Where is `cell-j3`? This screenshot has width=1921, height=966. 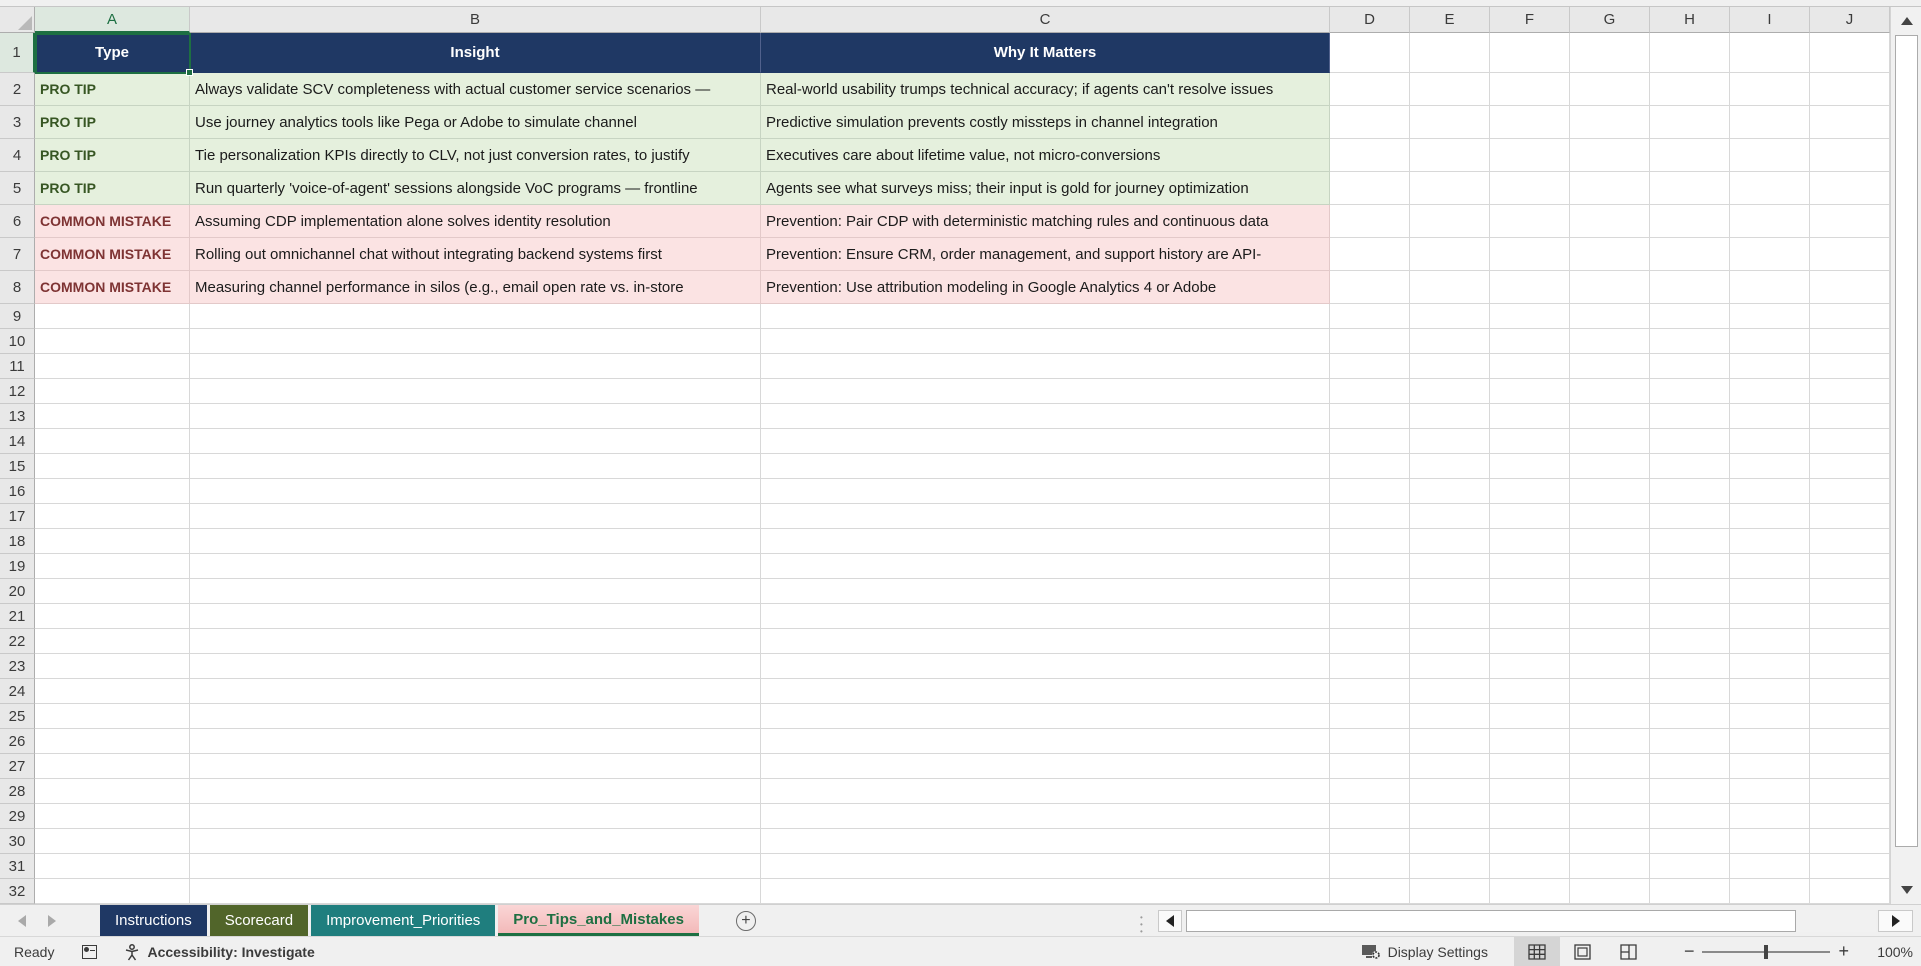 cell-j3 is located at coordinates (1850, 122).